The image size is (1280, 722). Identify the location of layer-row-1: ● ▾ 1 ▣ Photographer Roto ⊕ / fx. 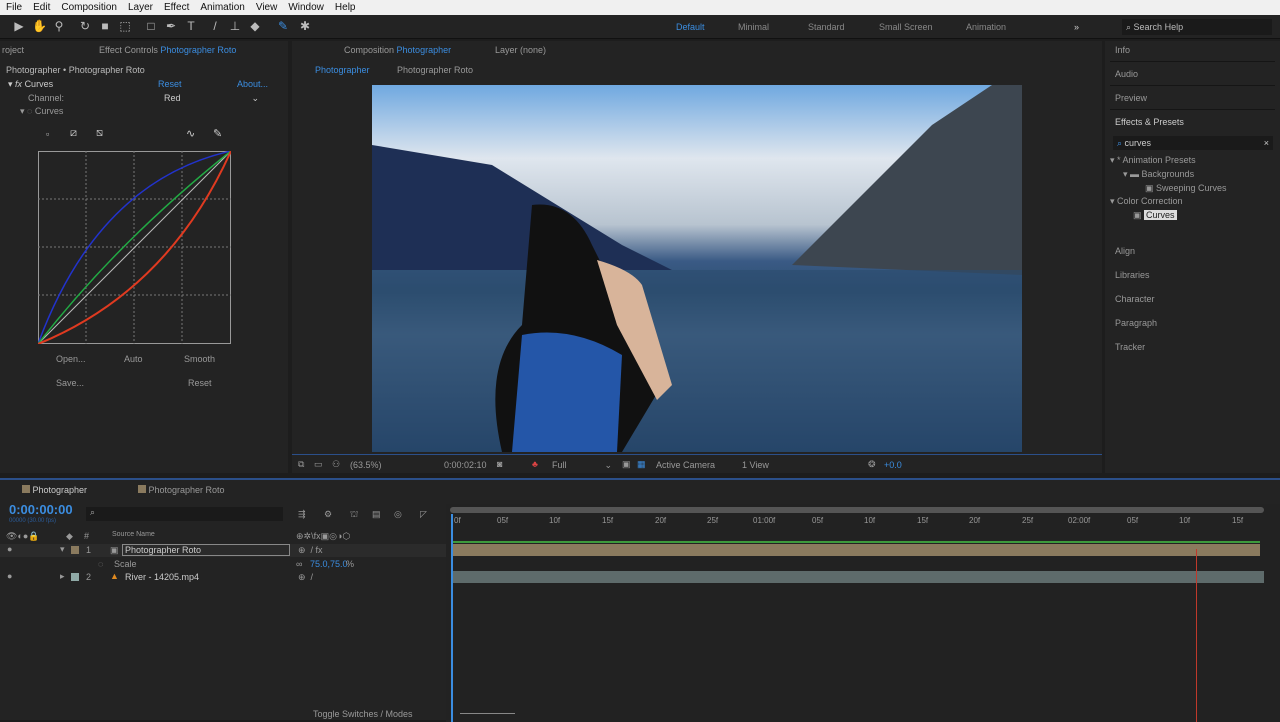
(223, 550).